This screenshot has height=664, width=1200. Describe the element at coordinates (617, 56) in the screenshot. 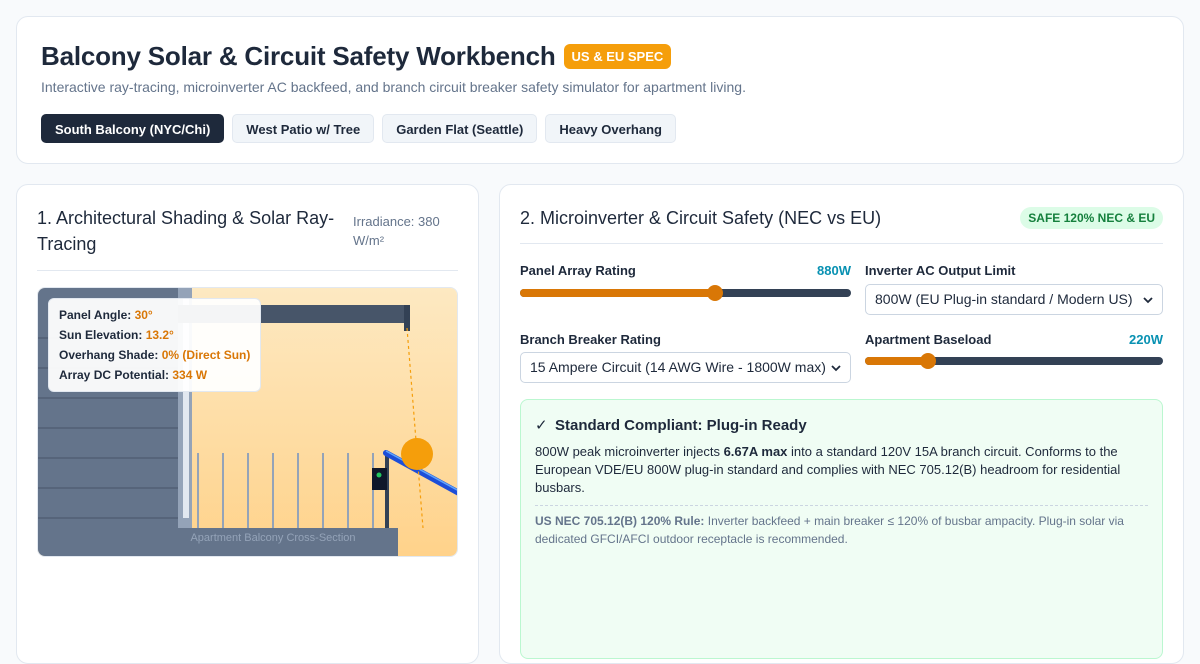

I see `spec-badge: US & EU SPEC` at that location.